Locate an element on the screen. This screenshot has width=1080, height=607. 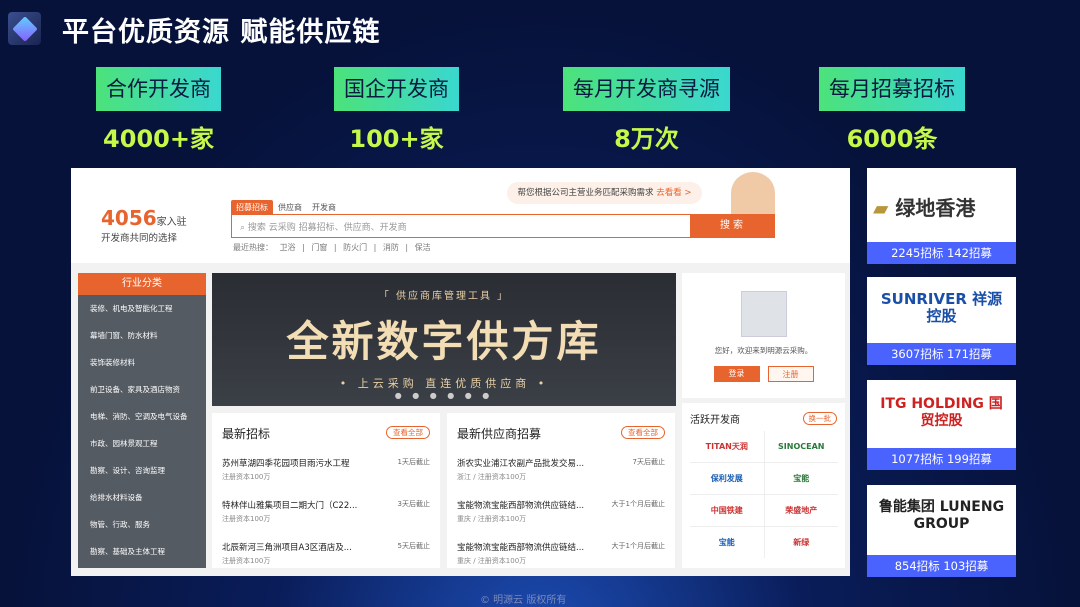
category-item: 勘察、基础及主体工程 is located at coordinates (142, 551).